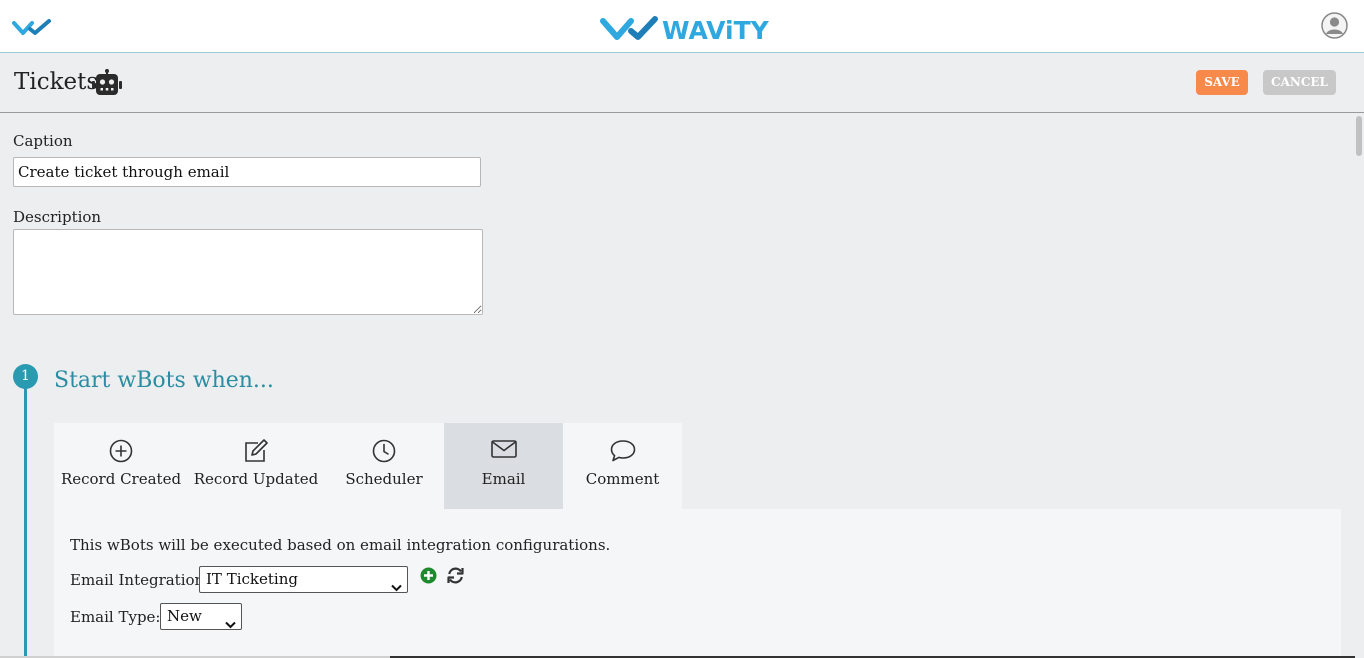 The width and height of the screenshot is (1364, 658). I want to click on email-type-select: New, so click(201, 616).